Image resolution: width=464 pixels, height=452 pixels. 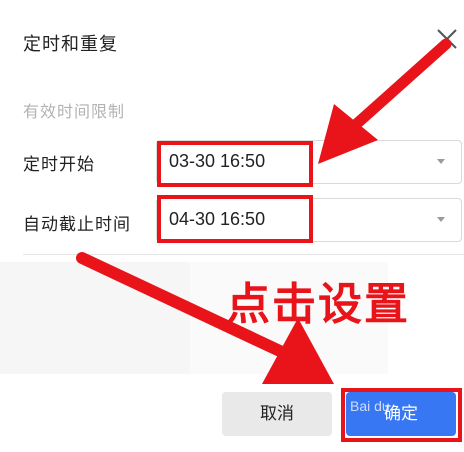 What do you see at coordinates (77, 225) in the screenshot?
I see `end-time-label: 自动截止时间` at bounding box center [77, 225].